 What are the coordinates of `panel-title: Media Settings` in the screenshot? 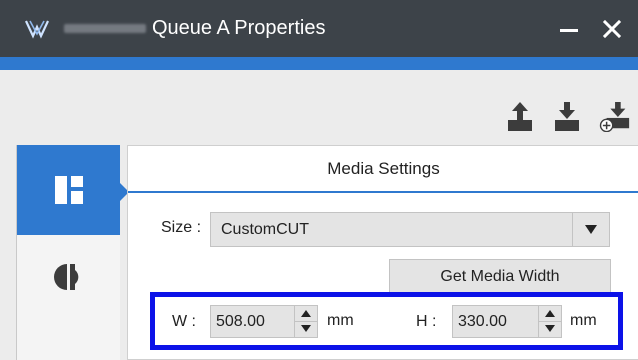 It's located at (383, 169).